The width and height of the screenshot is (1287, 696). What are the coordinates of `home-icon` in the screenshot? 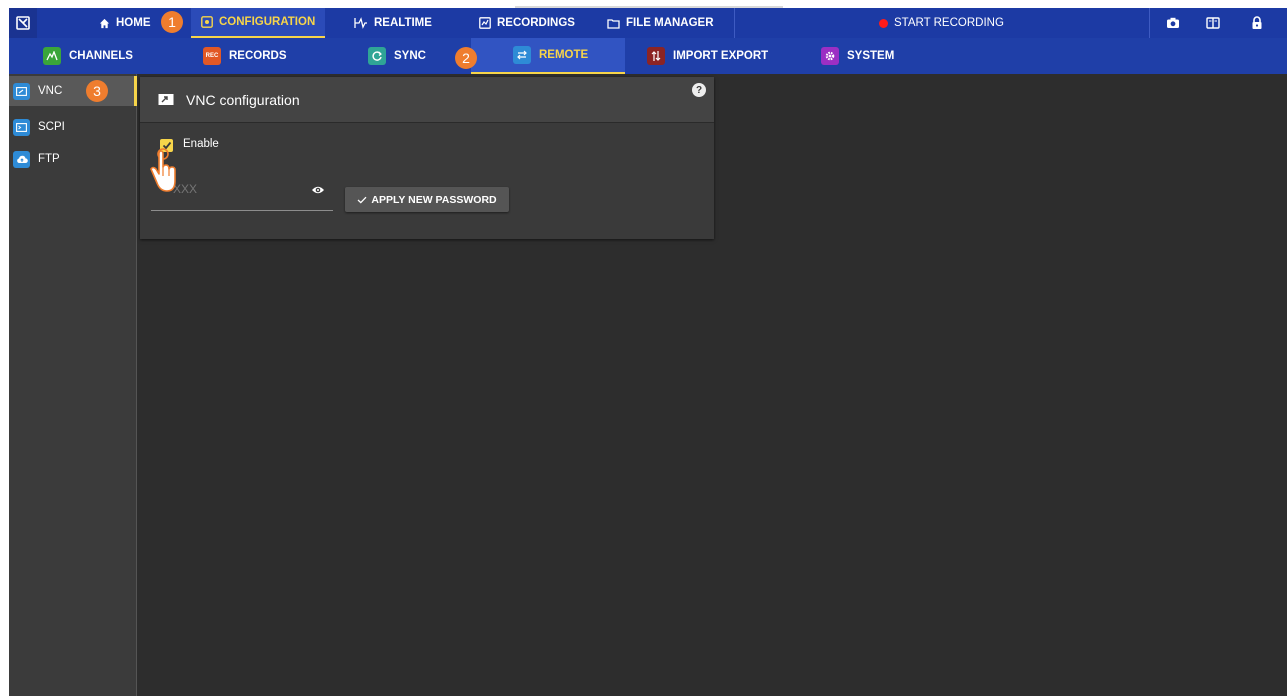 It's located at (104, 23).